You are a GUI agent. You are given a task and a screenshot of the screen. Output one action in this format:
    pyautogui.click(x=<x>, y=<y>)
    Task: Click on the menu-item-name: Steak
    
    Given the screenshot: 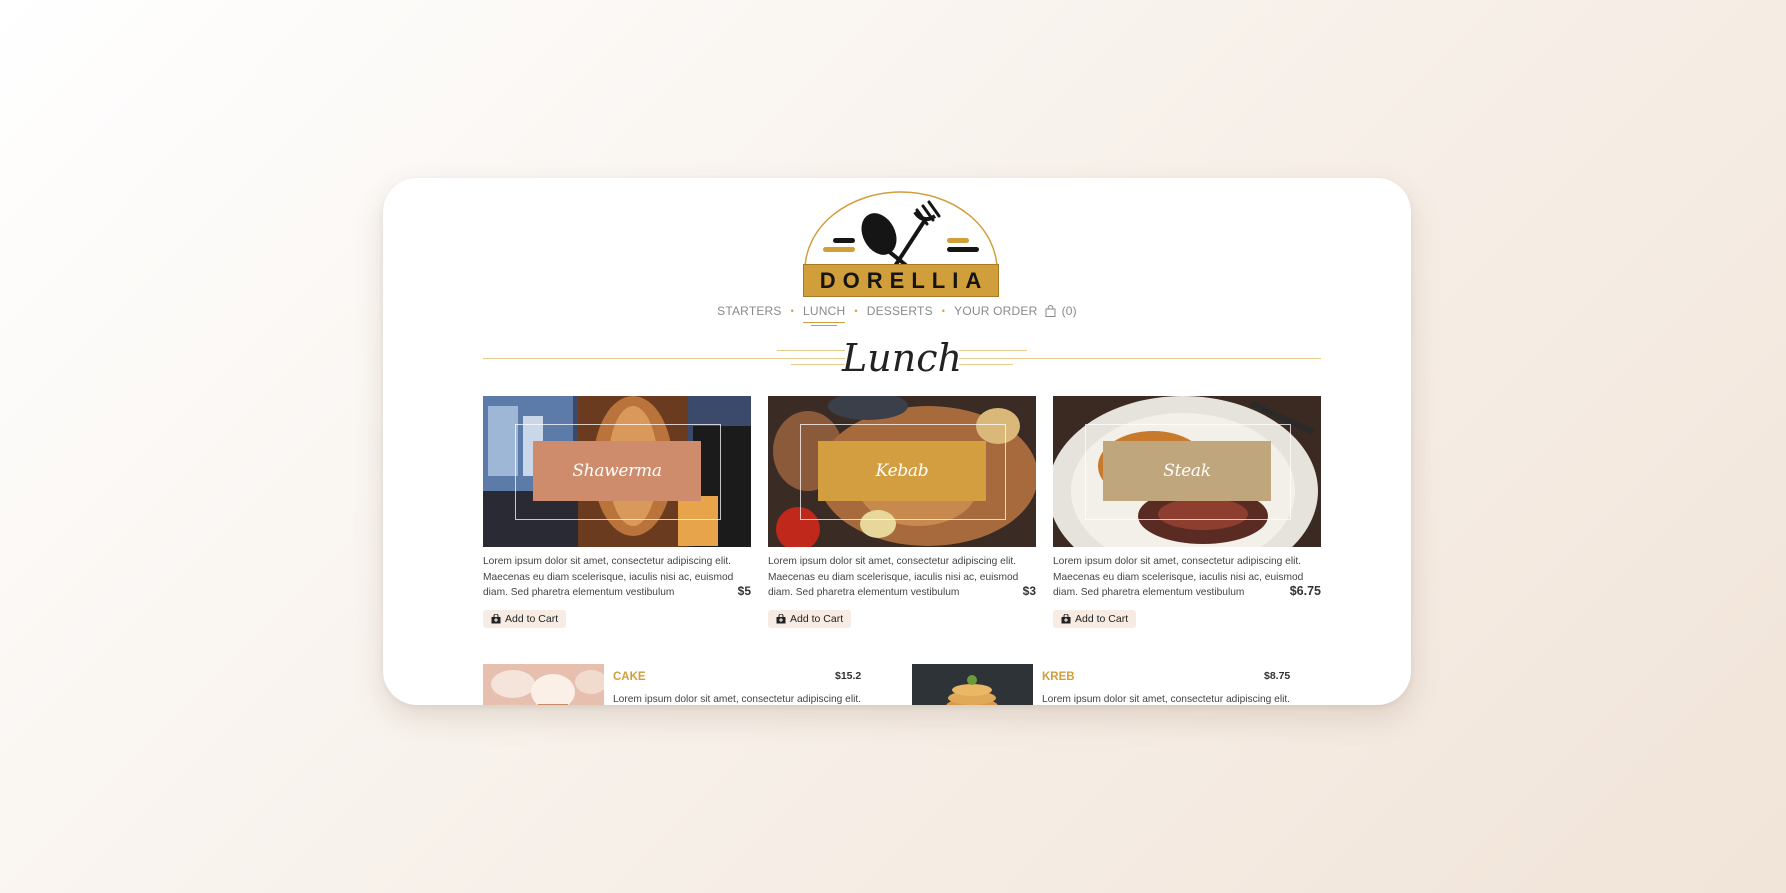 What is the action you would take?
    pyautogui.click(x=1187, y=471)
    